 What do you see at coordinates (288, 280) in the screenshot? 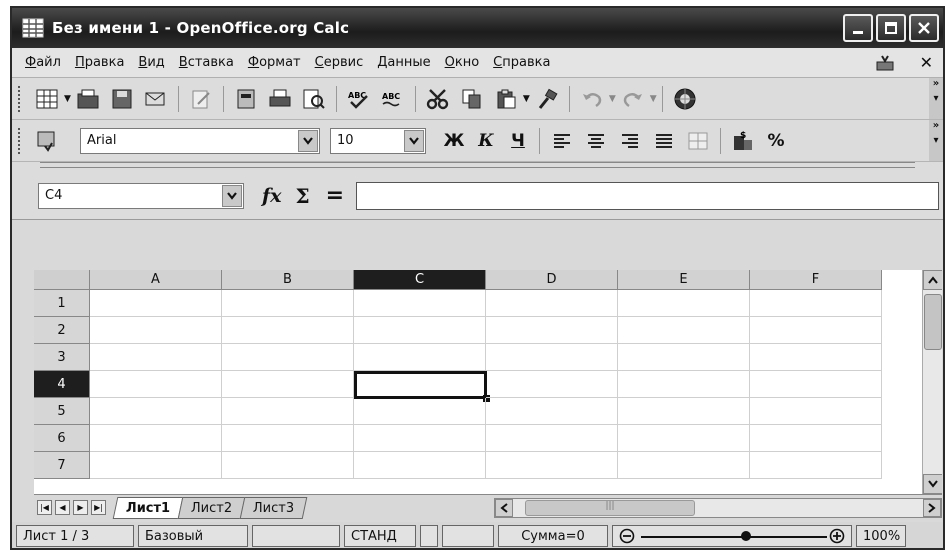
I see `column-header-b: B` at bounding box center [288, 280].